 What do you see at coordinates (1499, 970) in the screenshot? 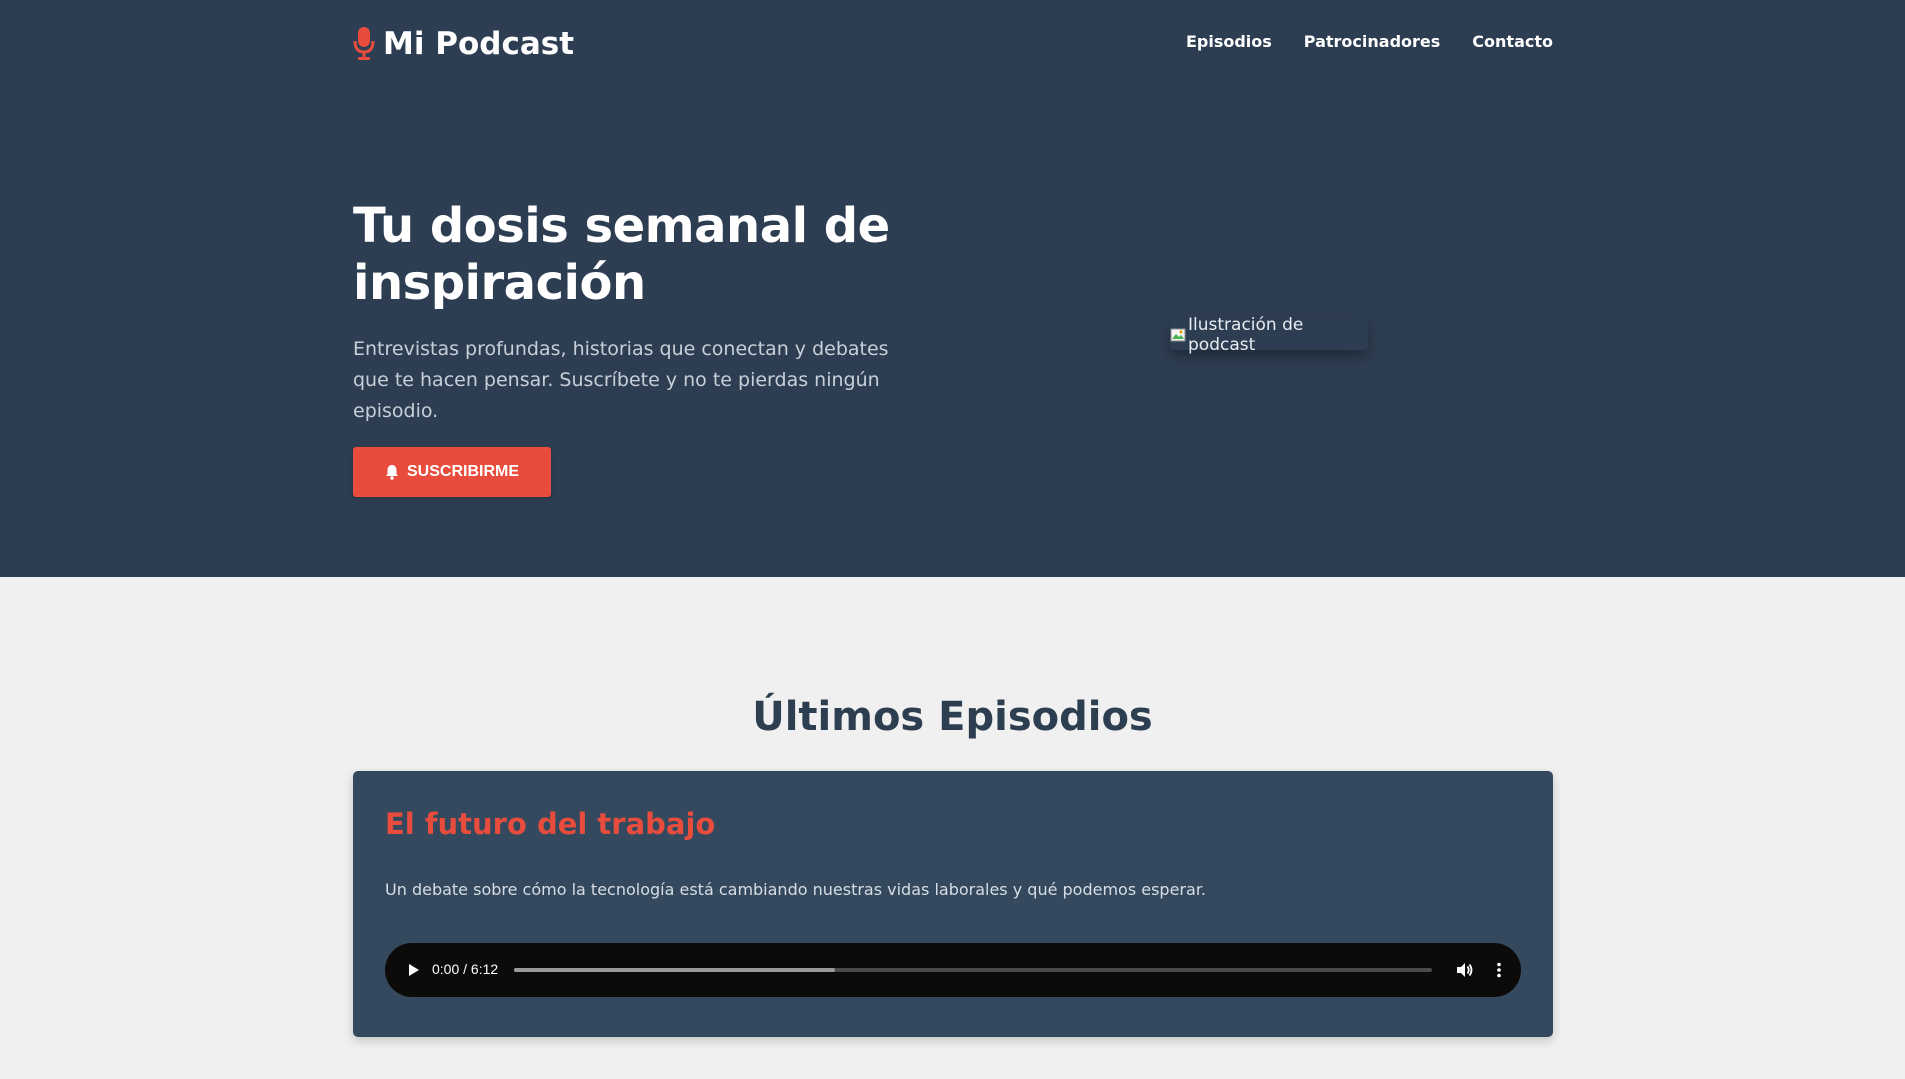
I see `more-options-icon` at bounding box center [1499, 970].